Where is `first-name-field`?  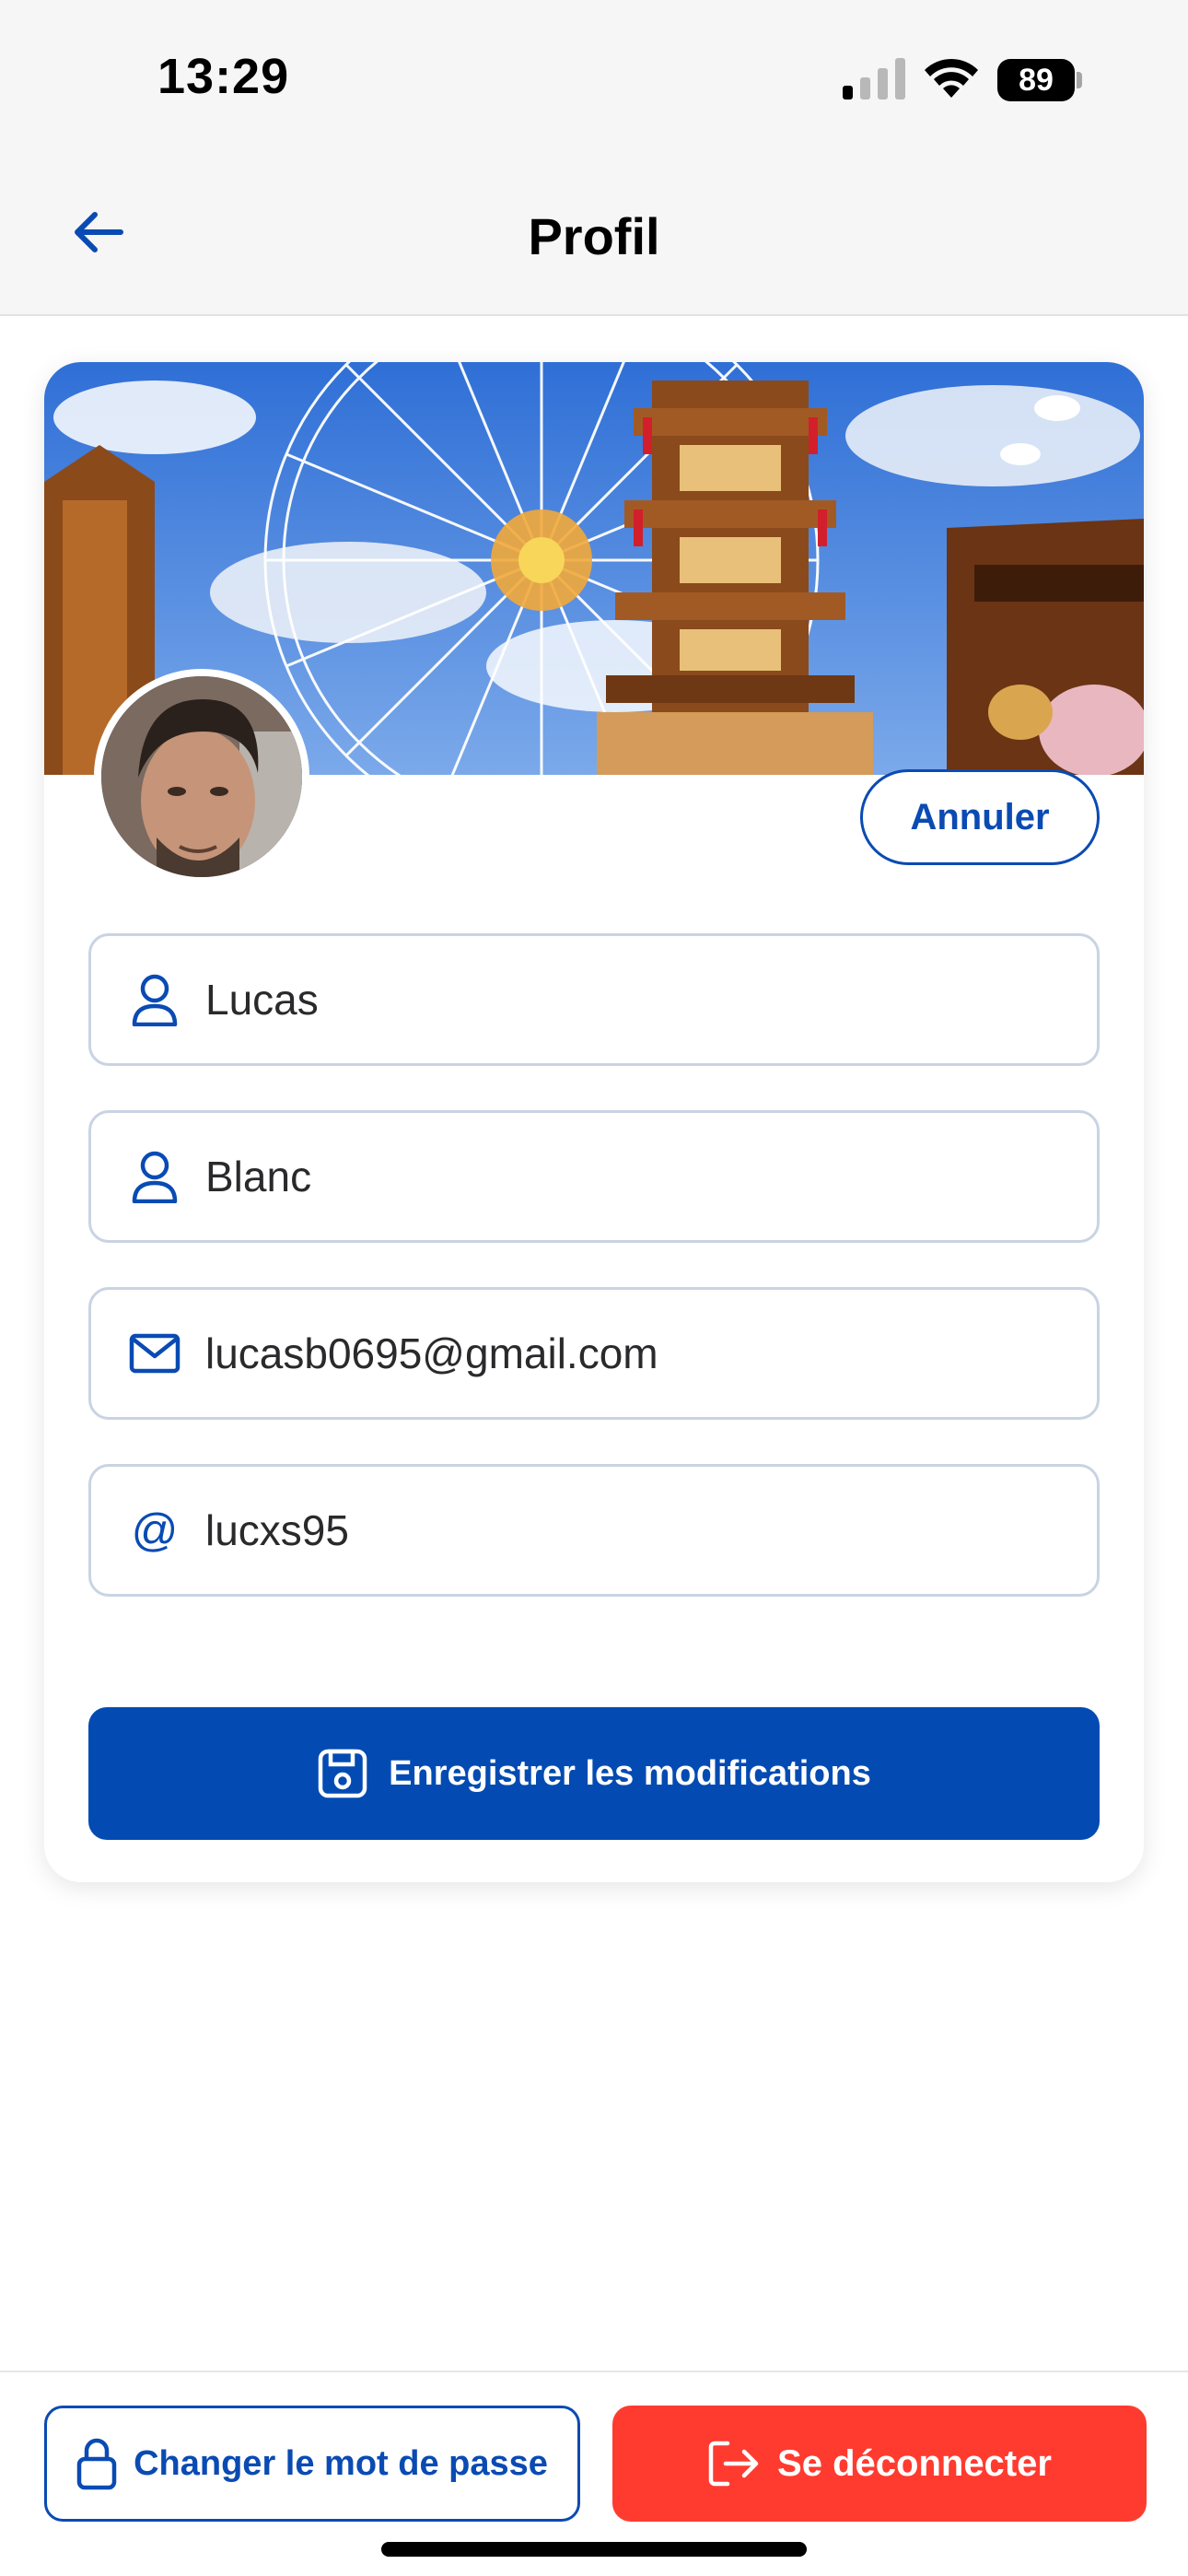 first-name-field is located at coordinates (594, 1000).